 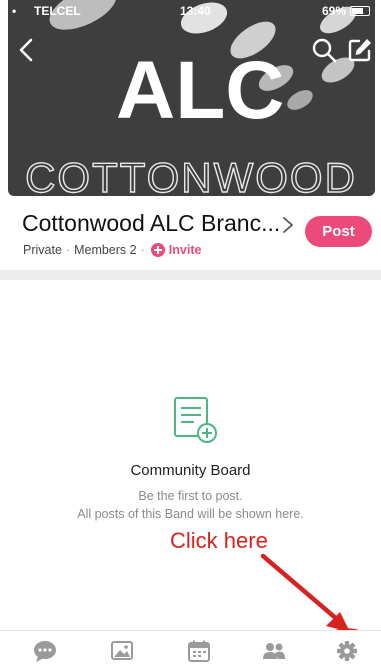 I want to click on chevron-left-icon, so click(x=26, y=50).